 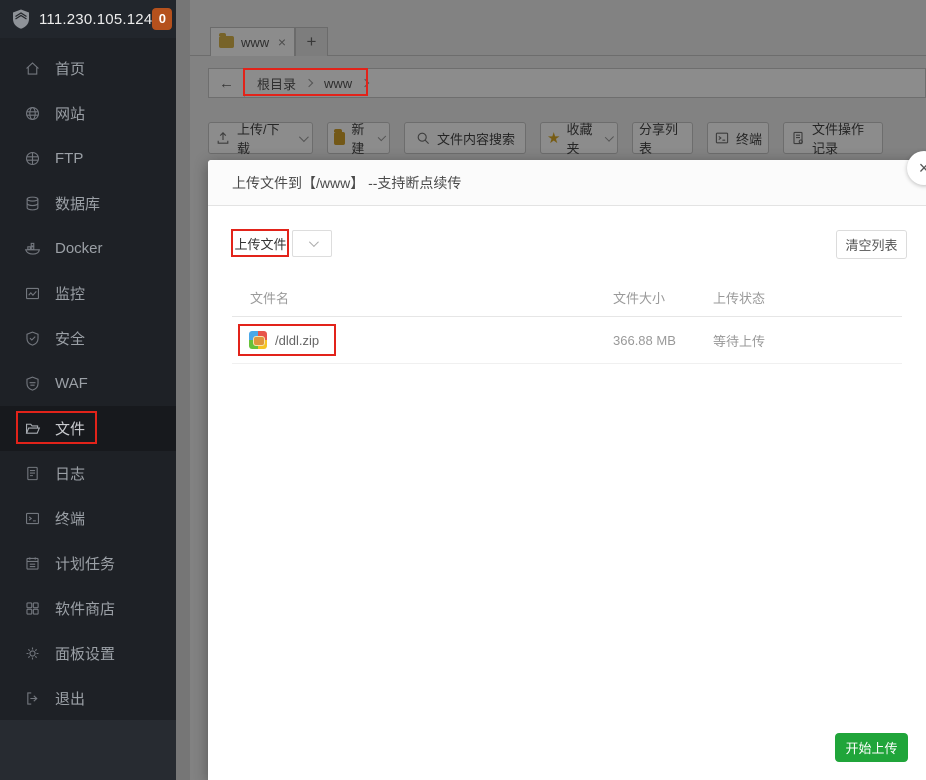 I want to click on file-size: 366.88 MB, so click(x=644, y=340).